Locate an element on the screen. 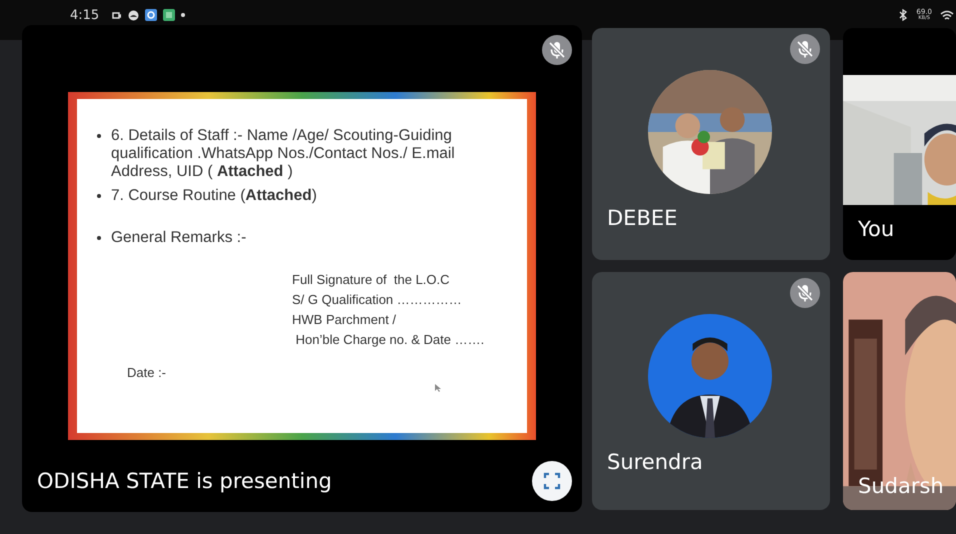  status-time: 4:15 is located at coordinates (85, 15).